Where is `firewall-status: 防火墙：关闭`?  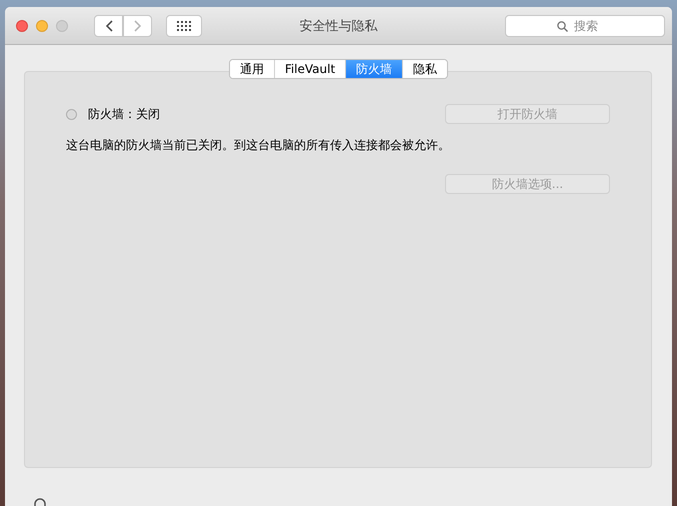
firewall-status: 防火墙：关闭 is located at coordinates (124, 114).